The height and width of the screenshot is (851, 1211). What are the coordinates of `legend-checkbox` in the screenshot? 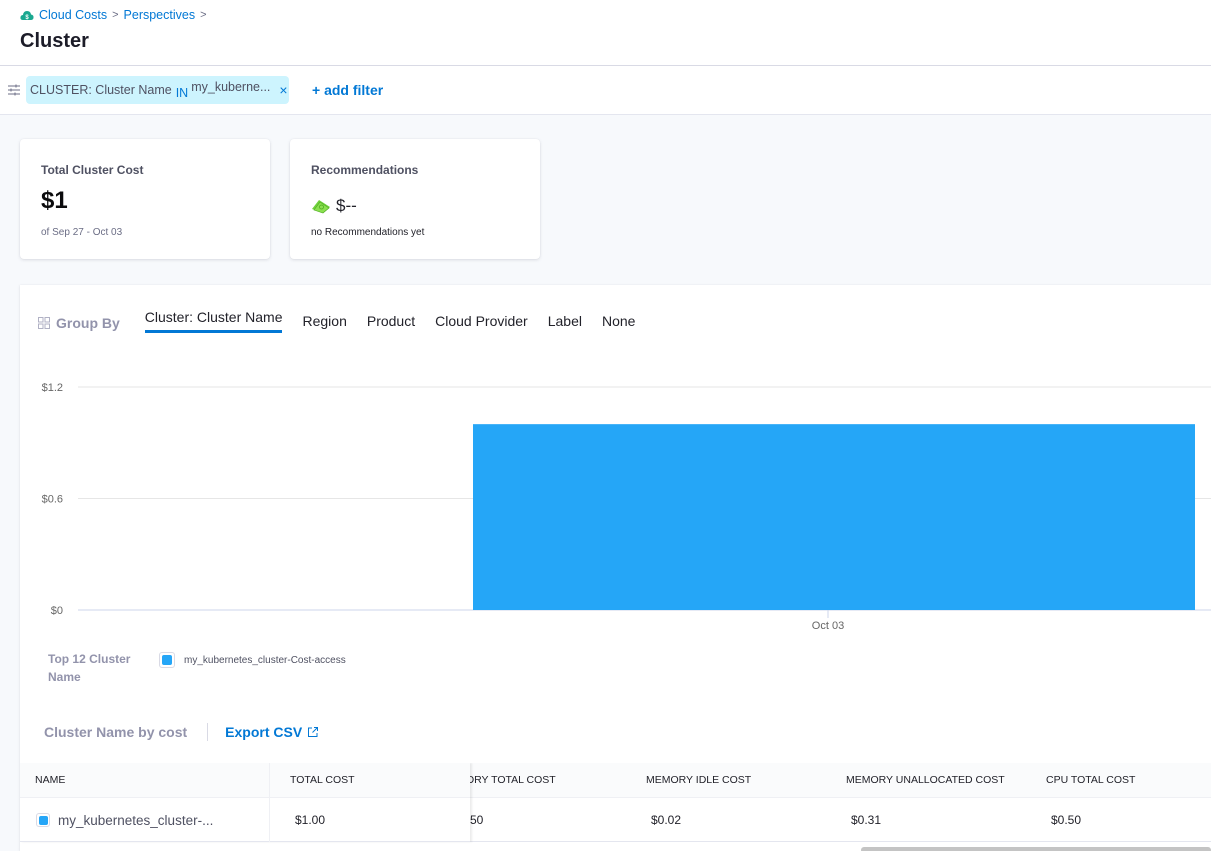 It's located at (167, 660).